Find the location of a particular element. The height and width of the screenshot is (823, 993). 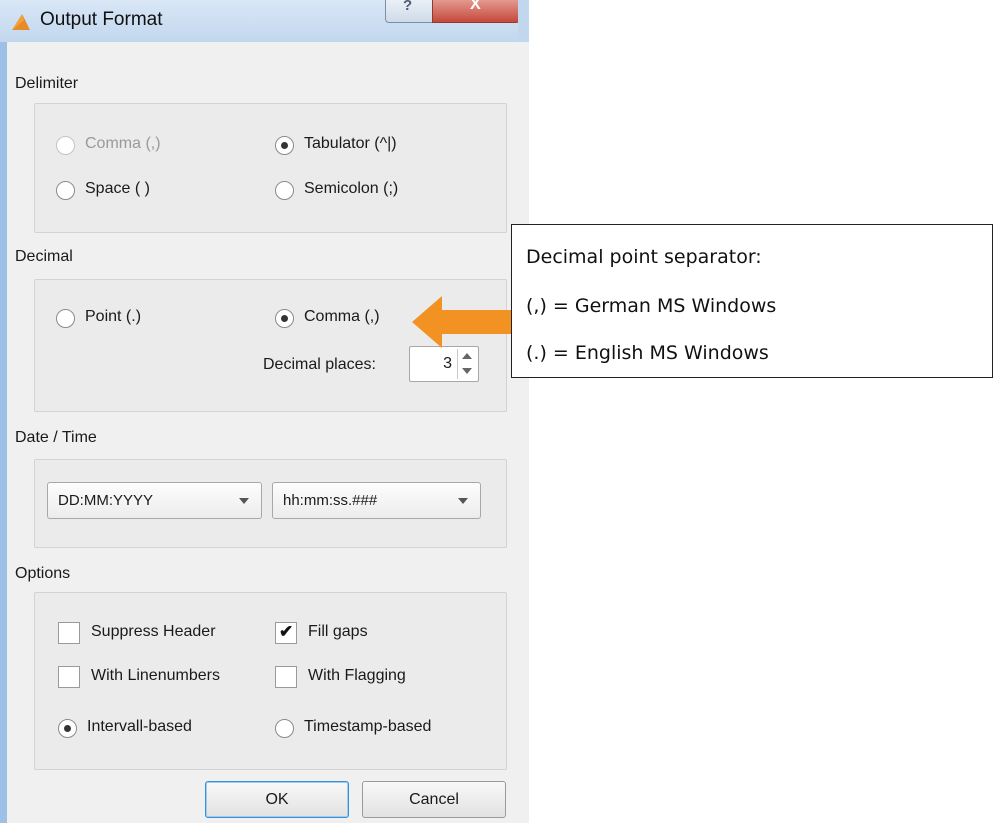

callout-line: (.) = English MS Windows is located at coordinates (647, 353).